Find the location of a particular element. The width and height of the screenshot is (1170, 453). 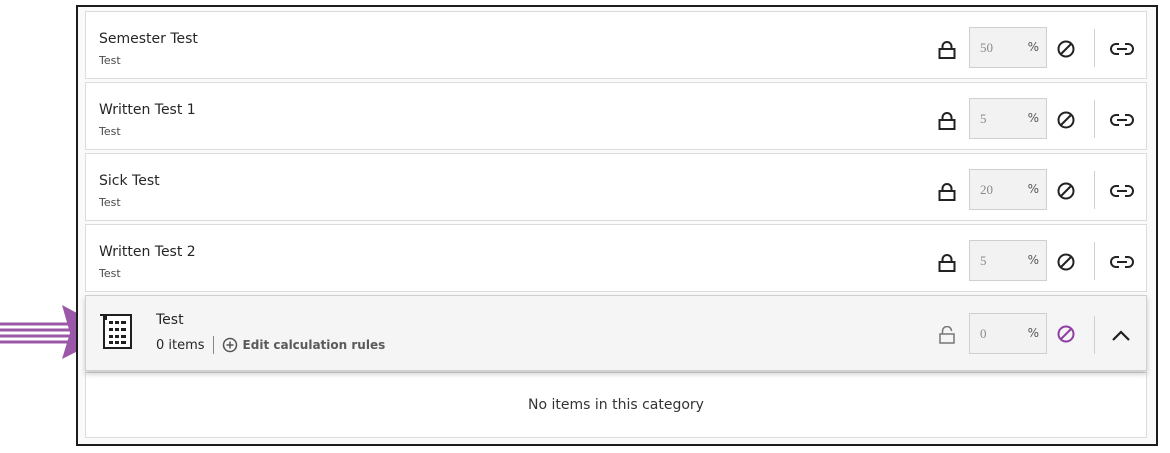

plus-circle-icon is located at coordinates (229, 345).